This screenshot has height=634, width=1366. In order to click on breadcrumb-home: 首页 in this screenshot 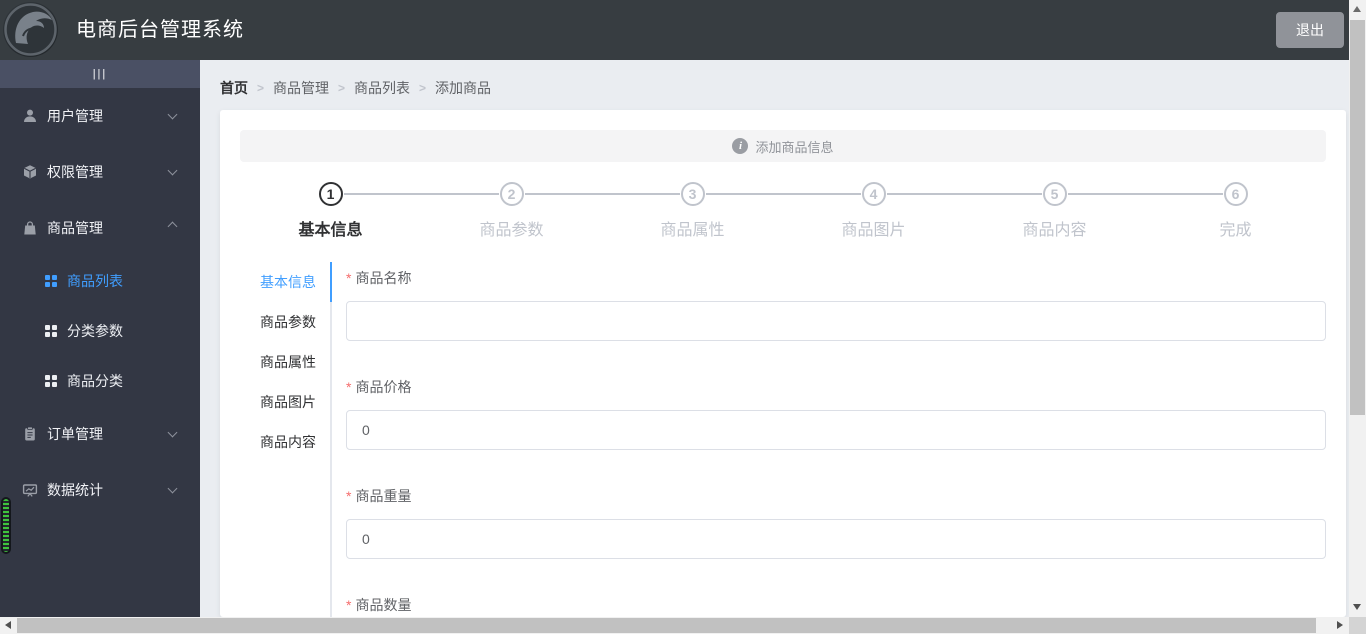, I will do `click(234, 88)`.